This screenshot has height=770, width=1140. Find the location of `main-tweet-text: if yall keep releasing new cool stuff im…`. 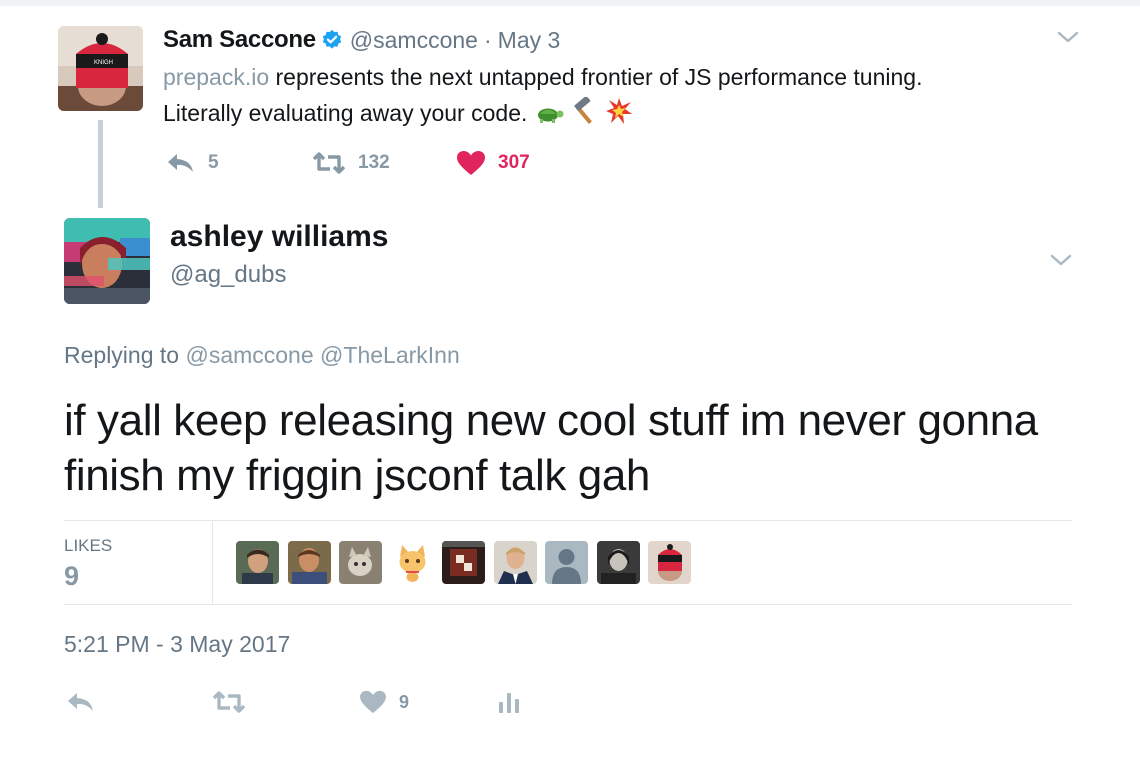

main-tweet-text: if yall keep releasing new cool stuff im… is located at coordinates (551, 448).